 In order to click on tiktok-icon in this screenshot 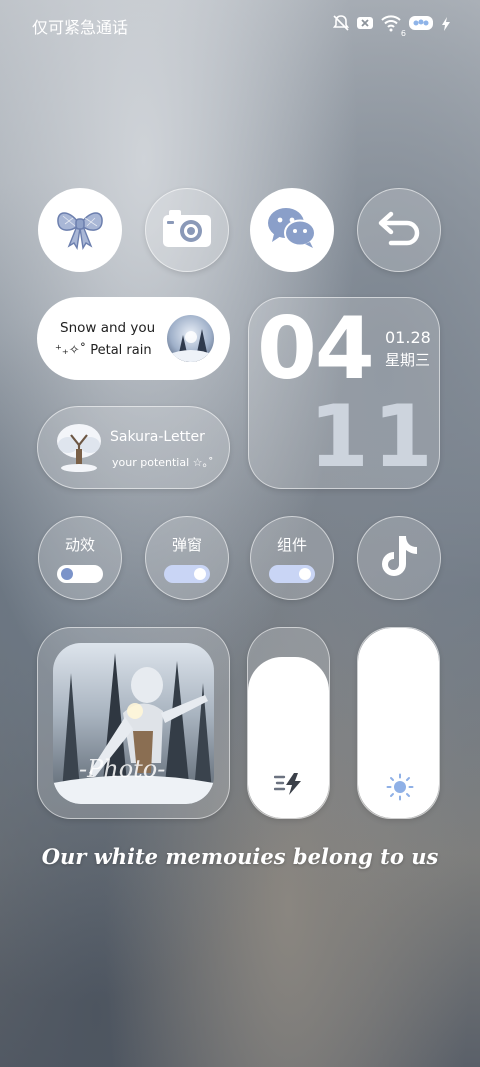, I will do `click(399, 558)`.